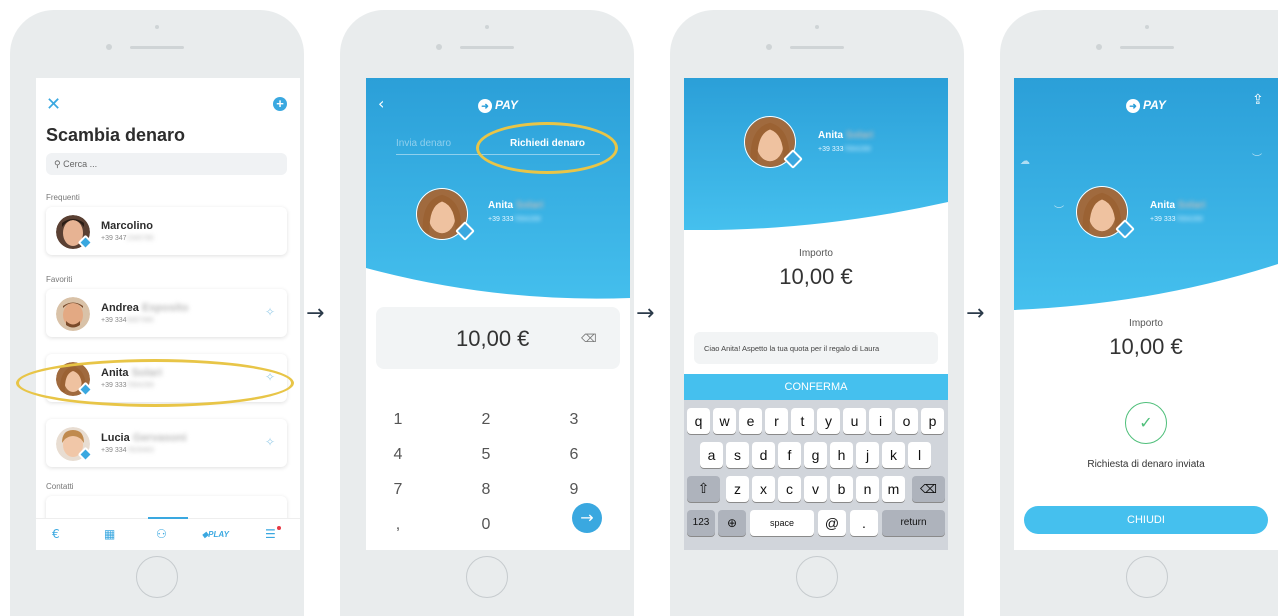 This screenshot has height=616, width=1278. What do you see at coordinates (919, 455) in the screenshot?
I see `key: l` at bounding box center [919, 455].